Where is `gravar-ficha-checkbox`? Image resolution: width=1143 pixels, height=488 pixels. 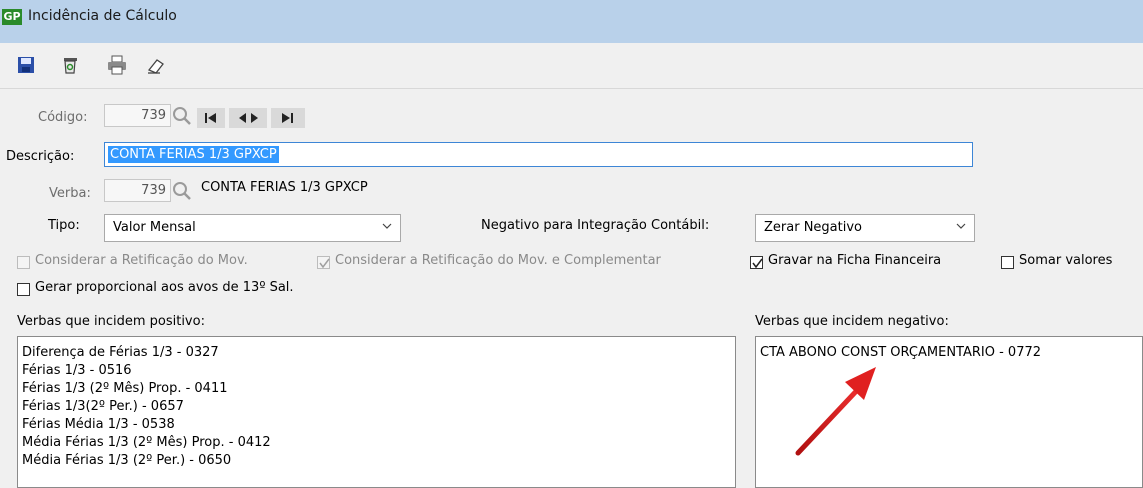 gravar-ficha-checkbox is located at coordinates (756, 262).